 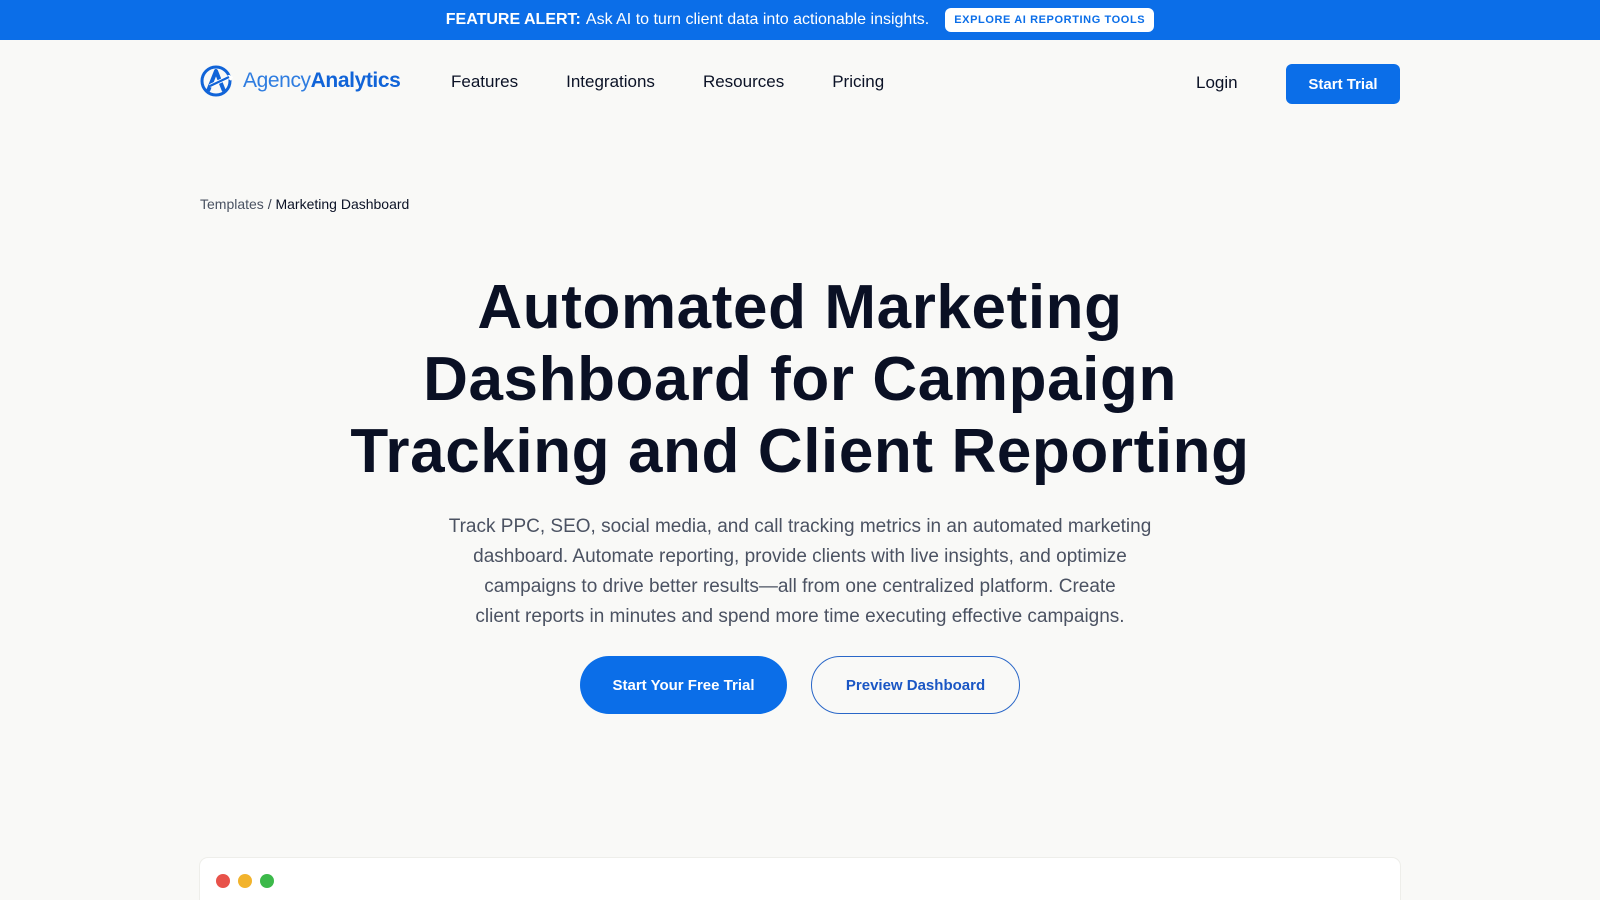 What do you see at coordinates (667, 82) in the screenshot?
I see `nav-links: Features Integrations Resources Pricing` at bounding box center [667, 82].